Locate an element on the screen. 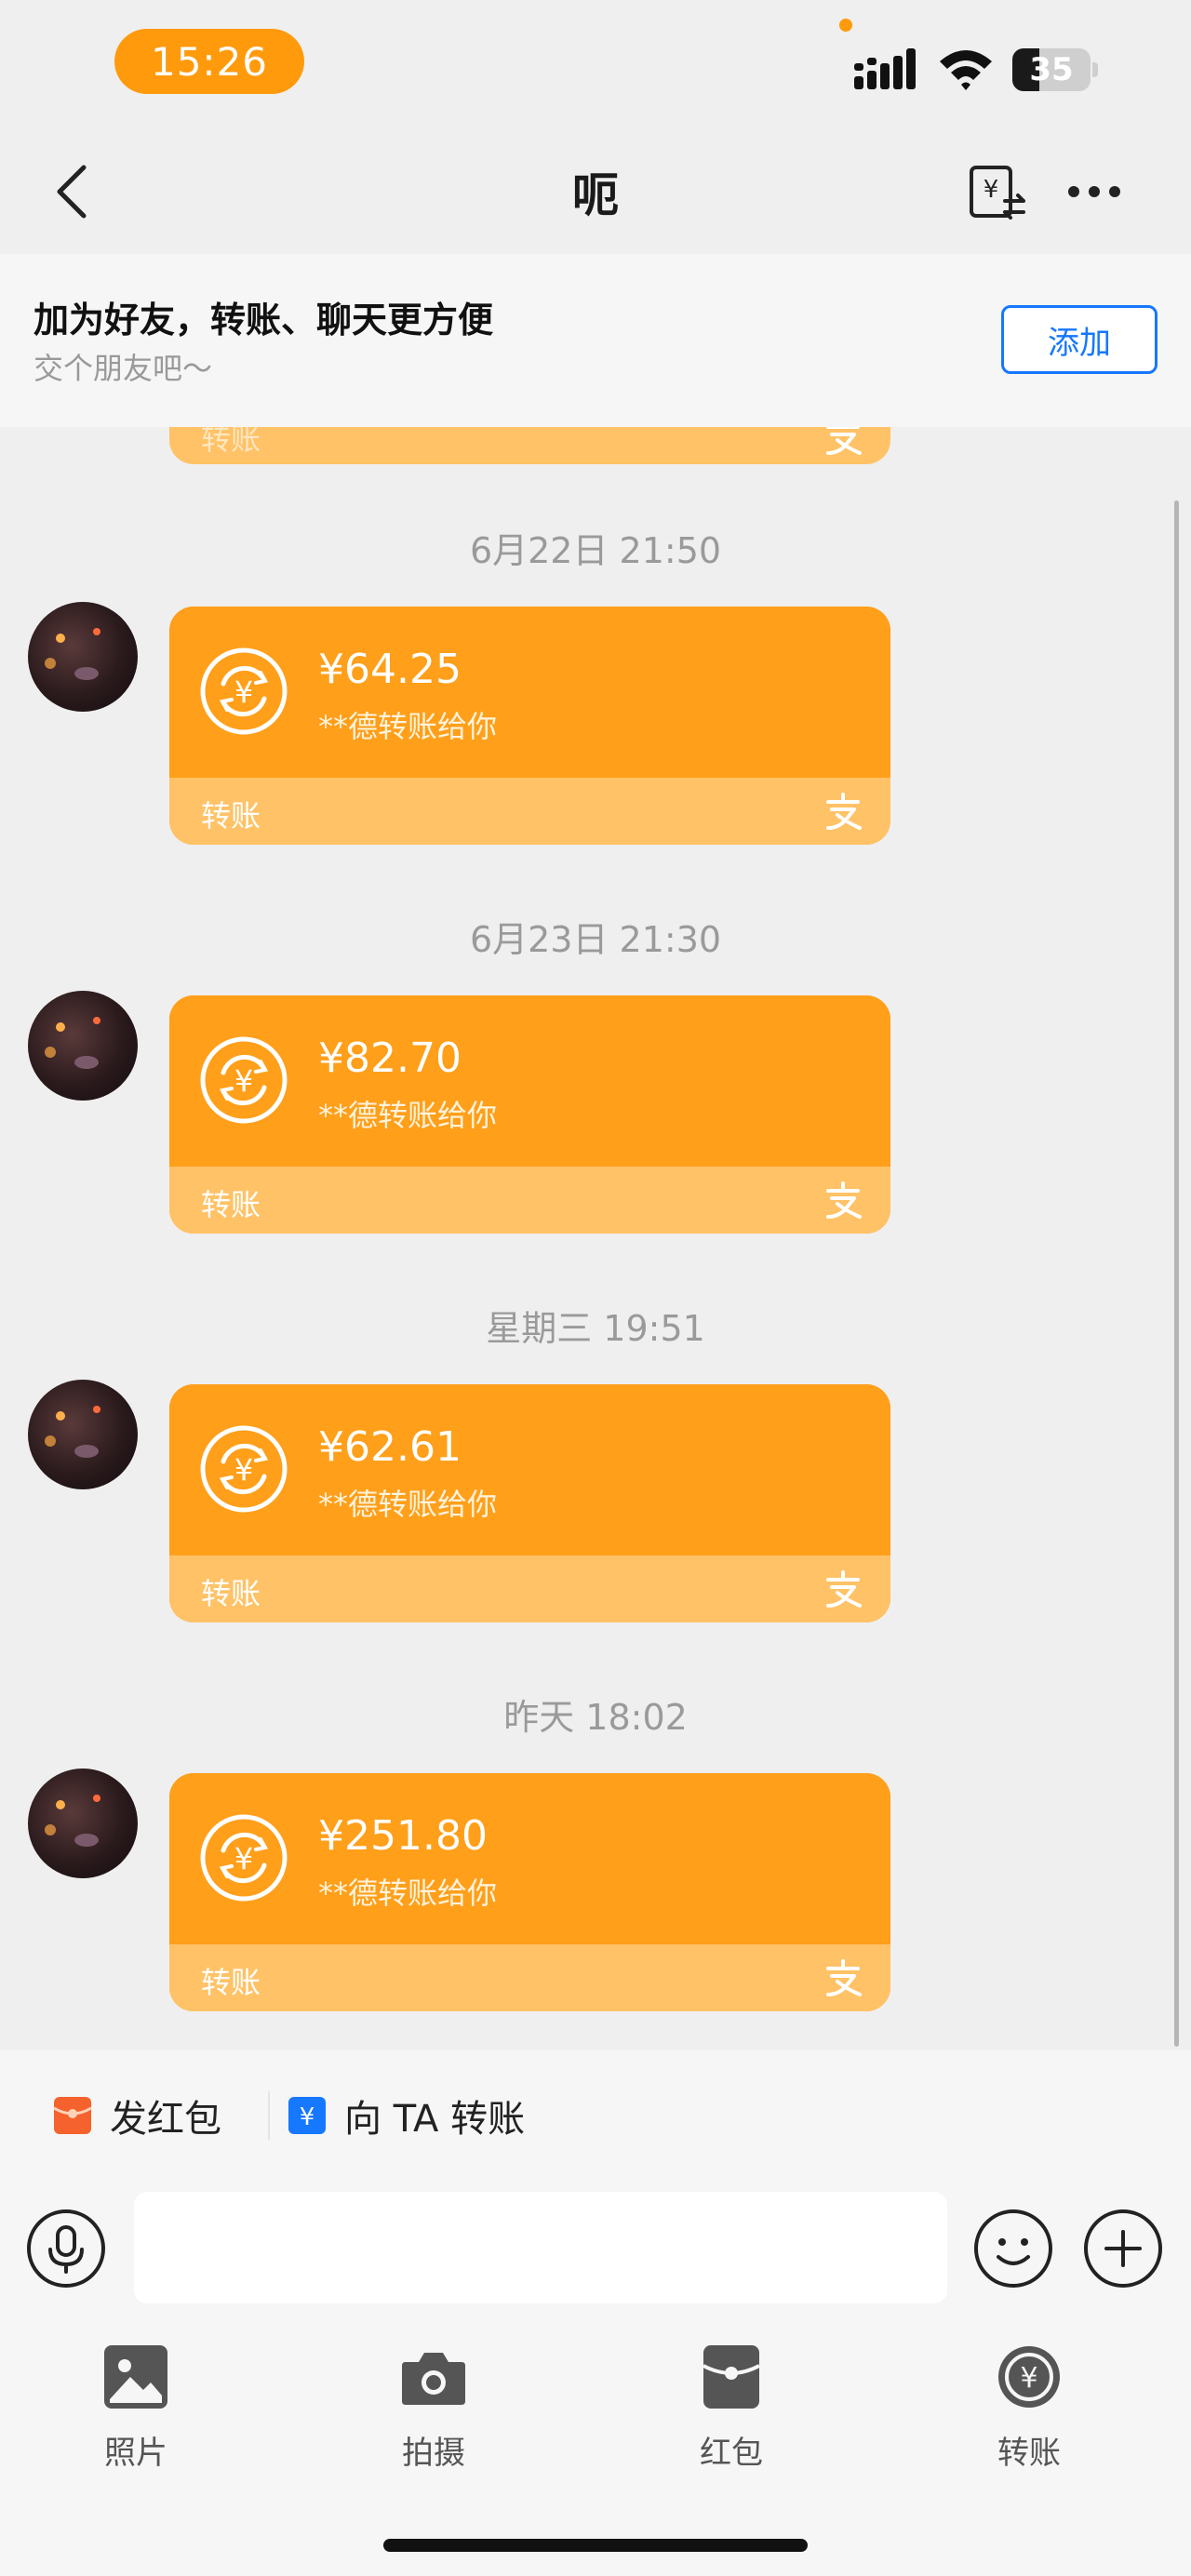  red-packet-button: 红包 is located at coordinates (731, 2413).